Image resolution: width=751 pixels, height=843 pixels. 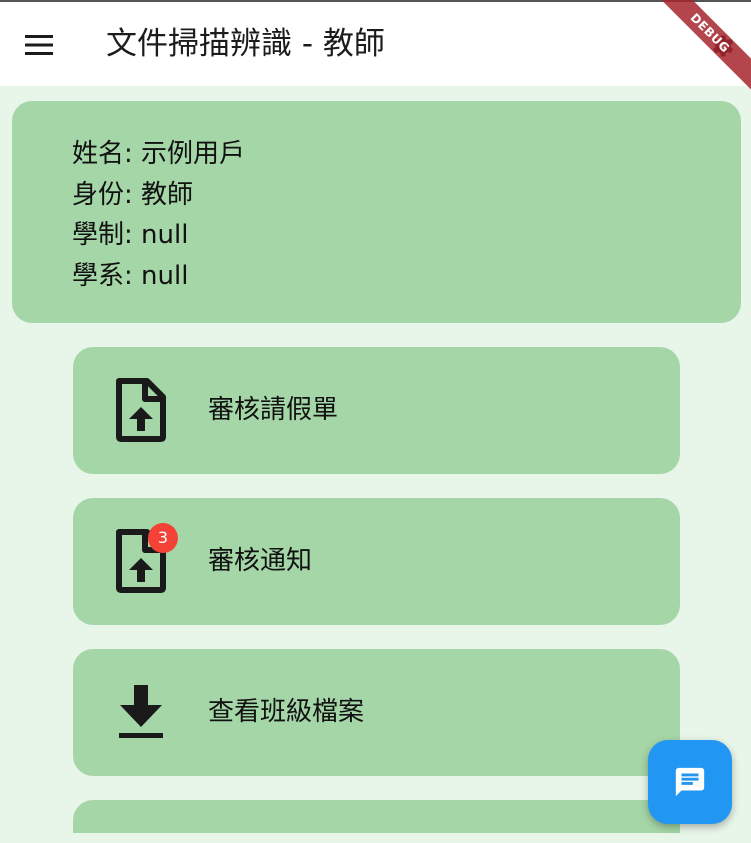 What do you see at coordinates (159, 154) in the screenshot?
I see `user-name: 姓名: 示例用戶` at bounding box center [159, 154].